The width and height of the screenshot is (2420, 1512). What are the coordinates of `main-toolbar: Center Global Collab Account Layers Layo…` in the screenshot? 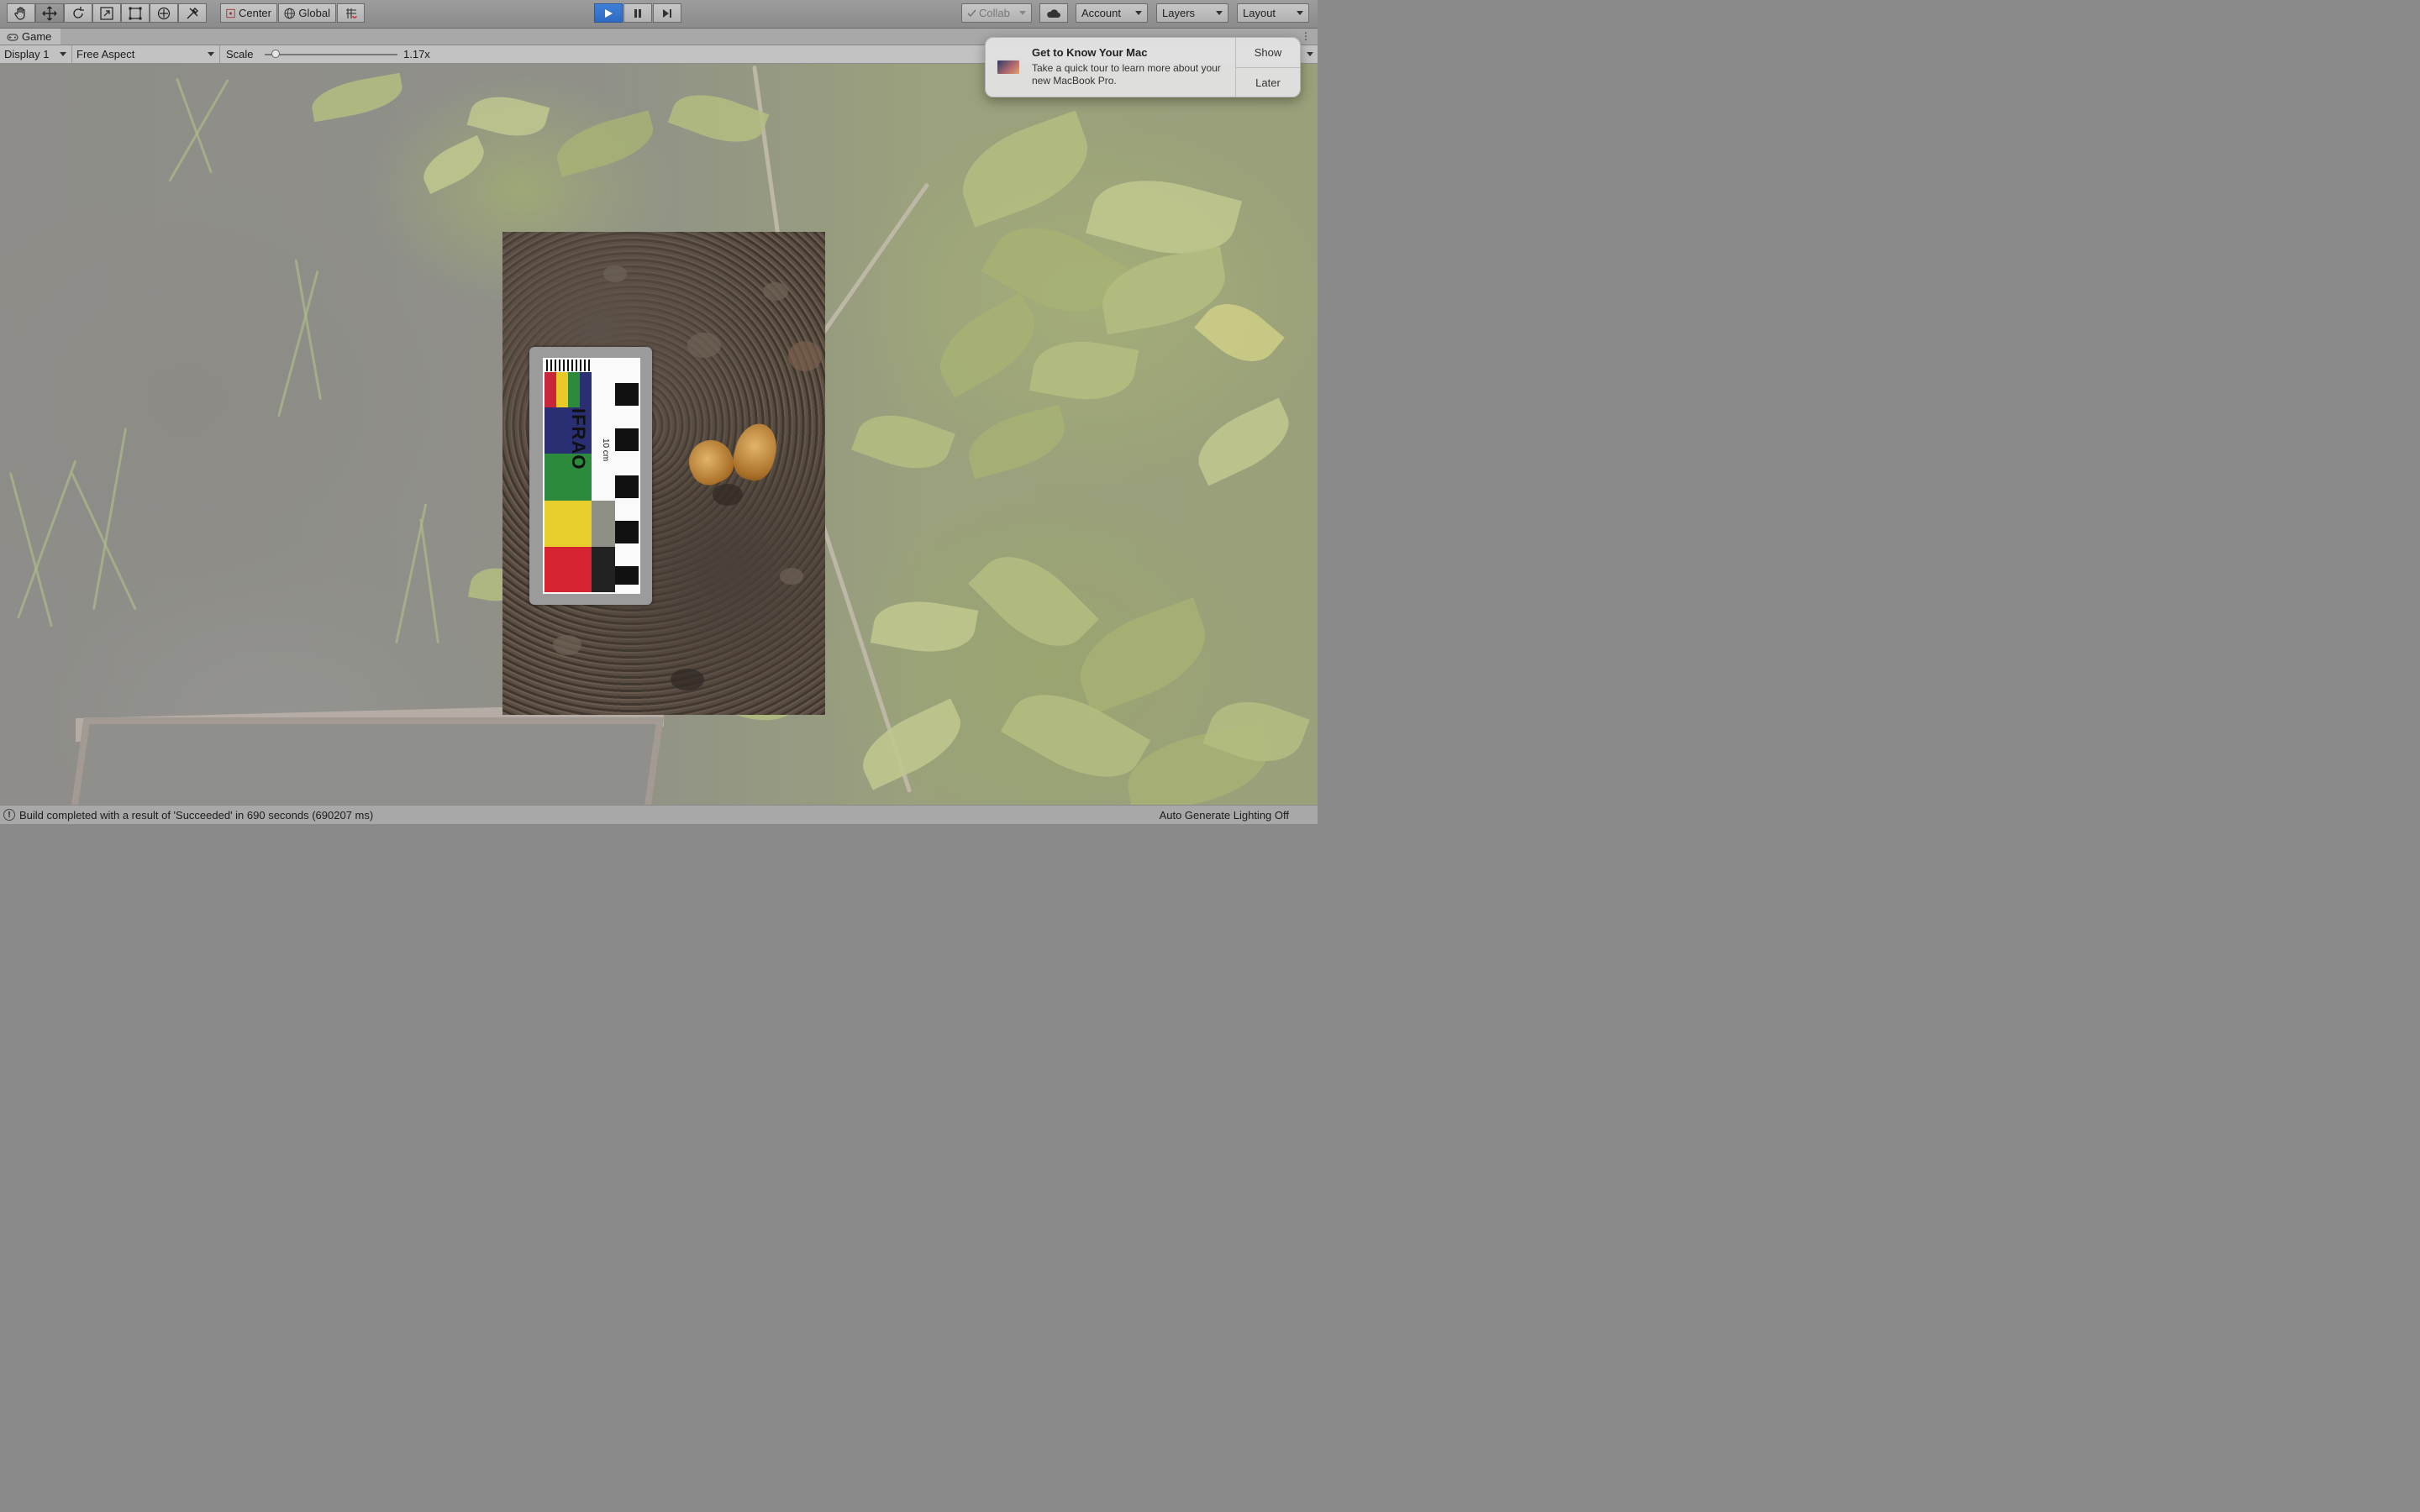 It's located at (659, 14).